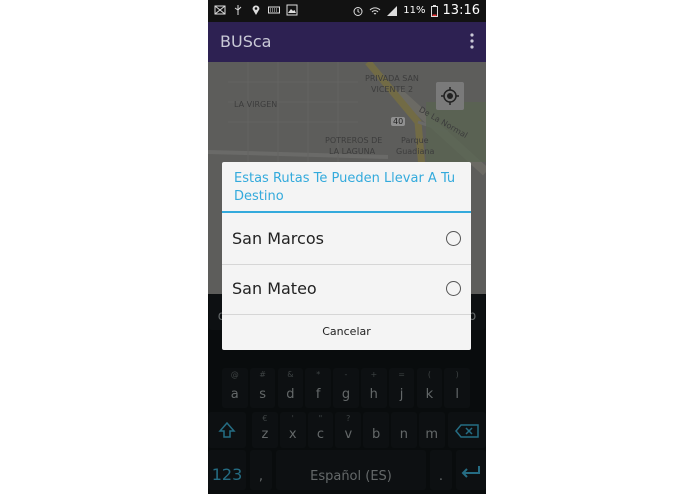 The image size is (695, 494). Describe the element at coordinates (346, 239) in the screenshot. I see `route-option-san-marcos: San Marcos` at that location.